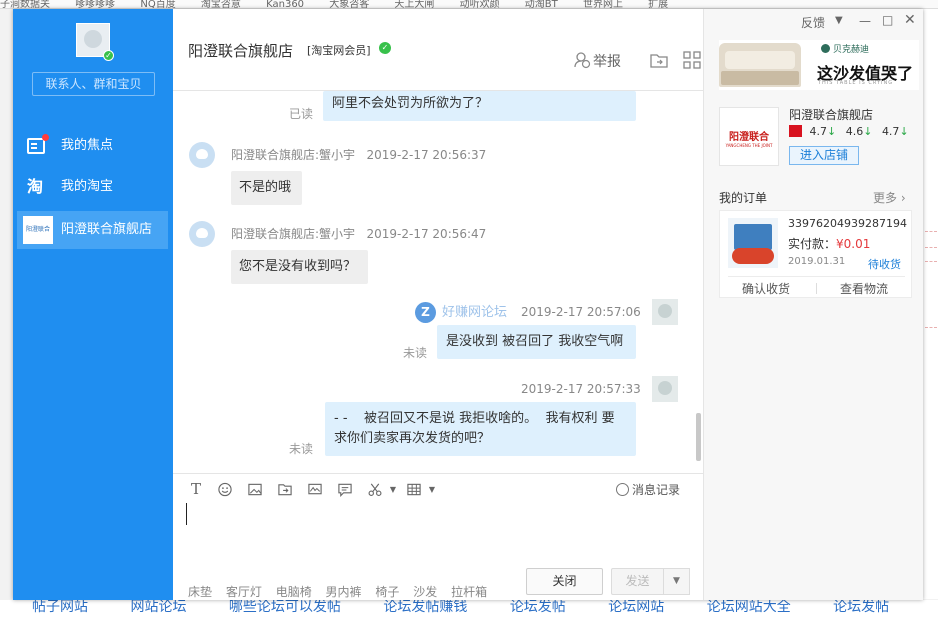 The width and height of the screenshot is (938, 617). Describe the element at coordinates (637, 581) in the screenshot. I see `send-button: 发送` at that location.